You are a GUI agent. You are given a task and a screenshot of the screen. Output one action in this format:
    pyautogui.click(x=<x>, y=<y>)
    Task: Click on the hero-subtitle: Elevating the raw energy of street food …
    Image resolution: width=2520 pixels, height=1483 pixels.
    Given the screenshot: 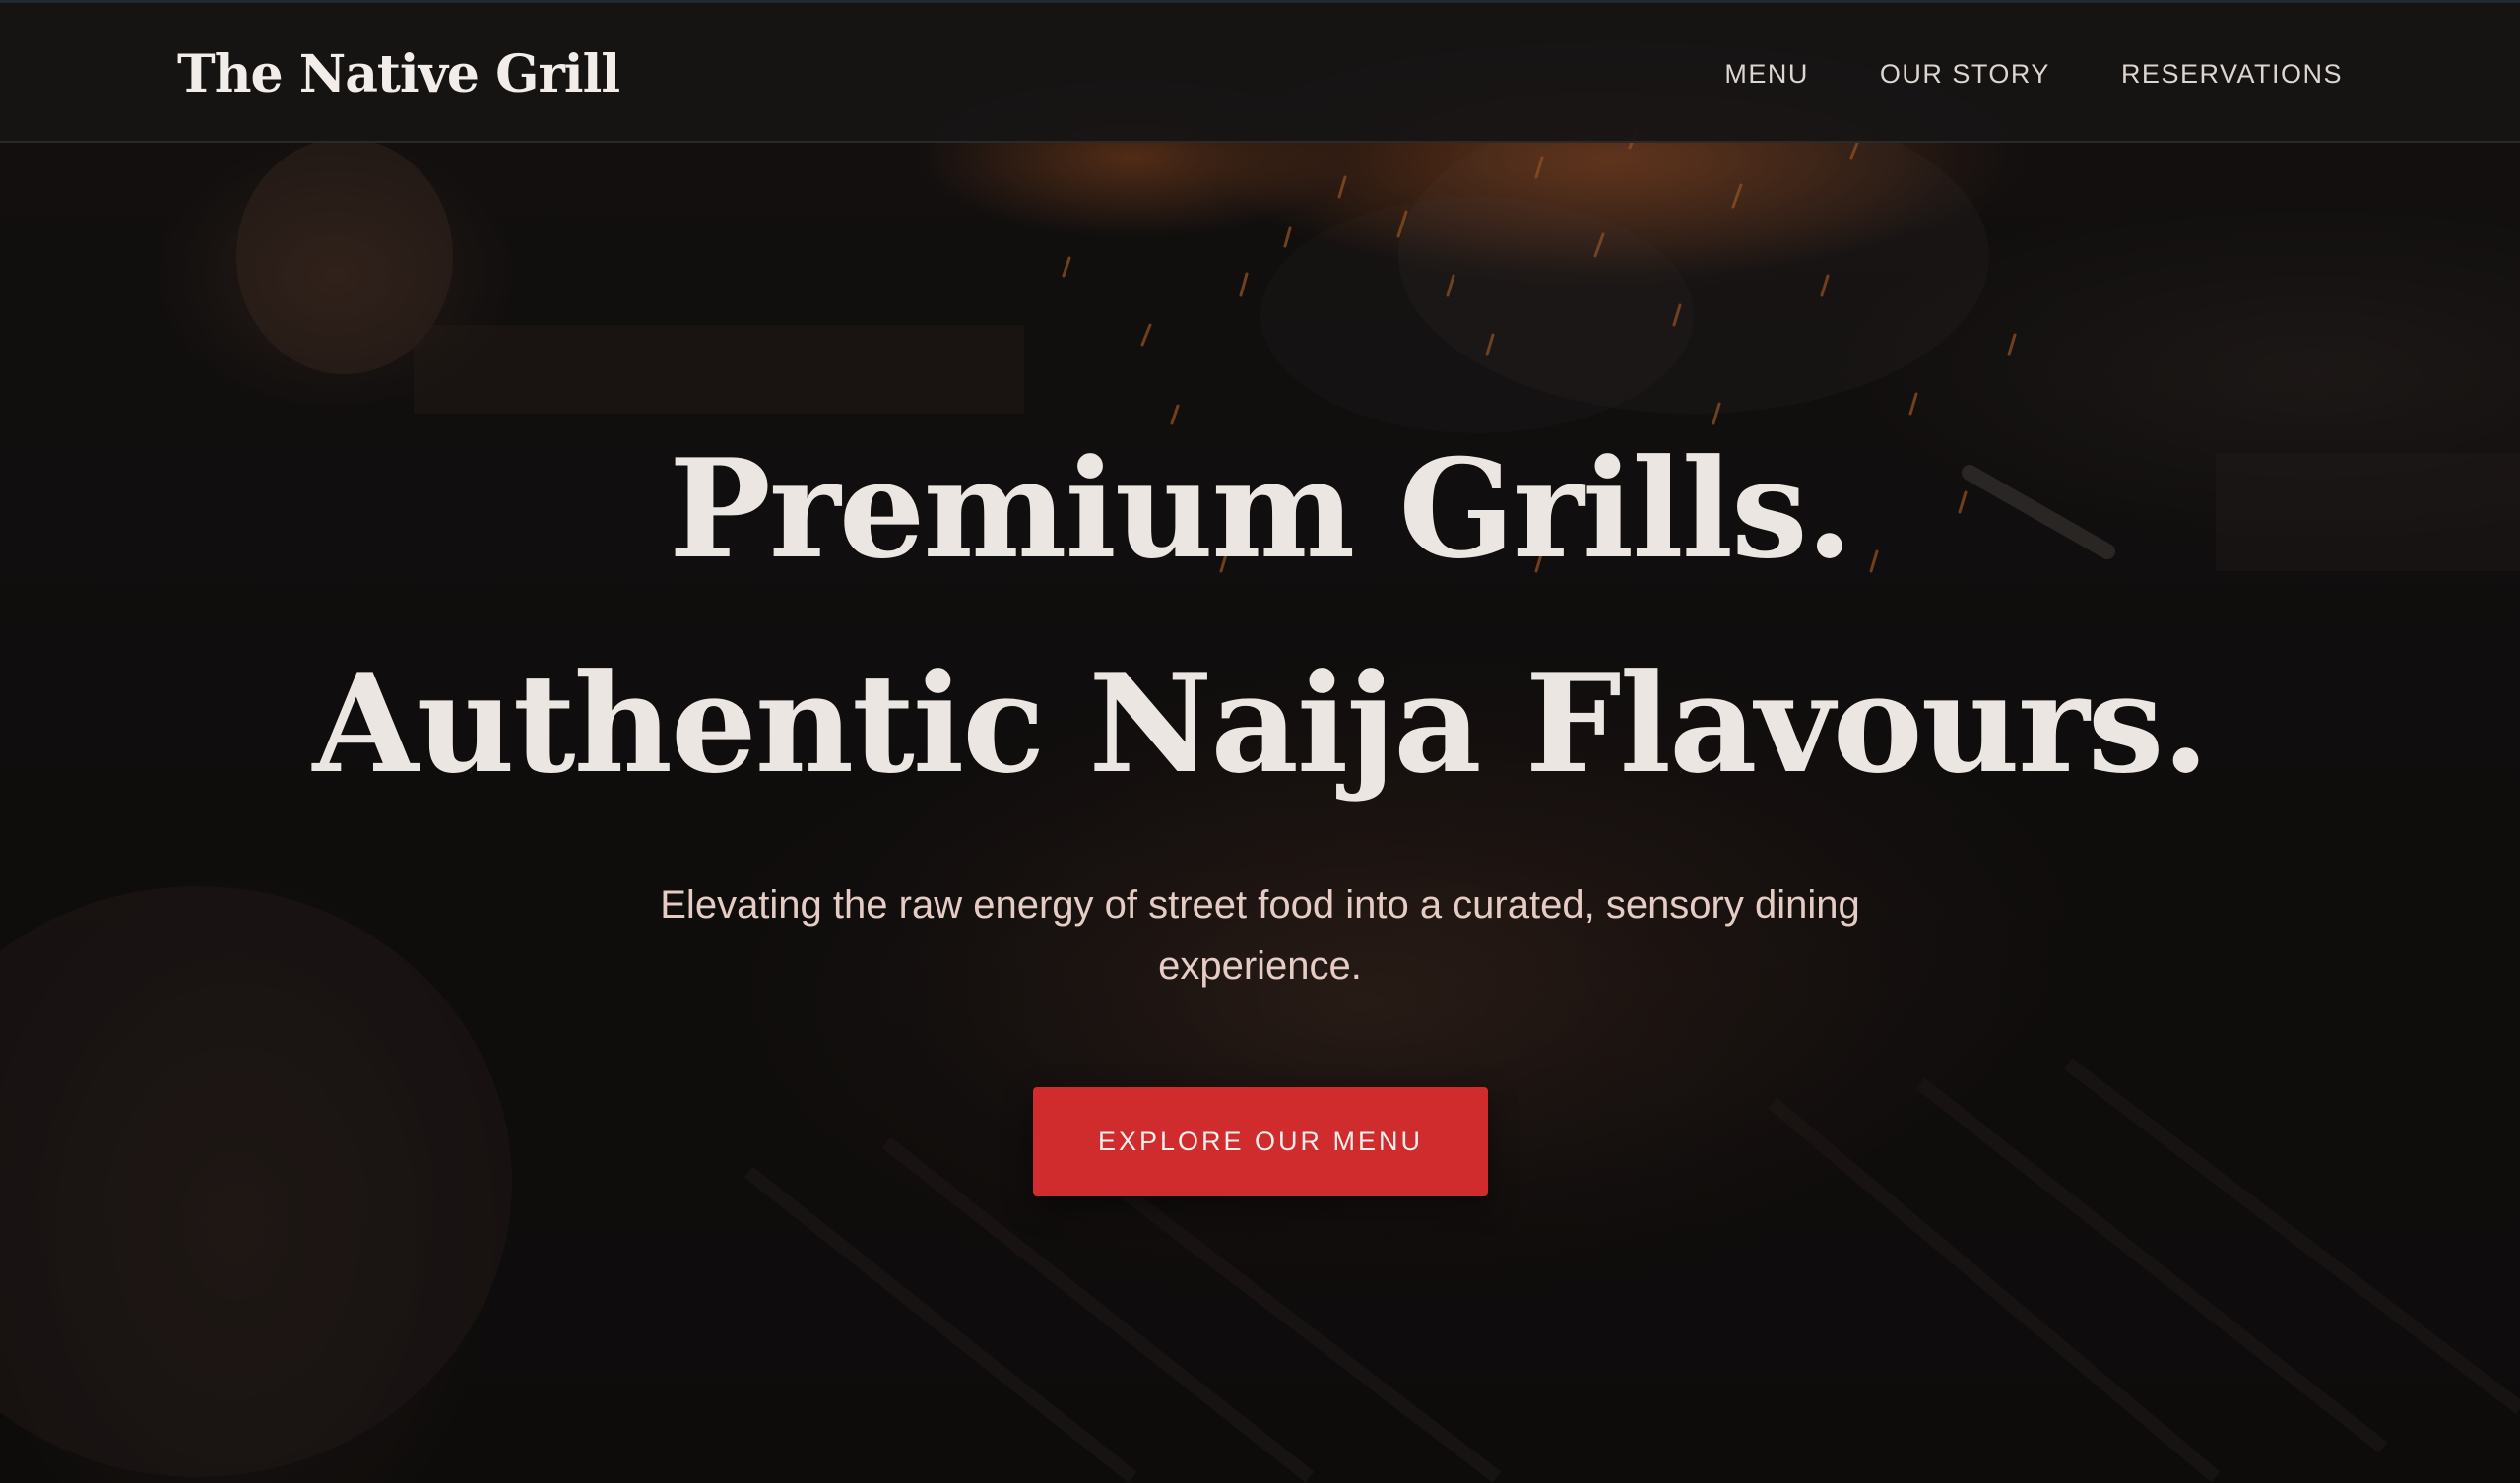 What is the action you would take?
    pyautogui.click(x=1260, y=935)
    